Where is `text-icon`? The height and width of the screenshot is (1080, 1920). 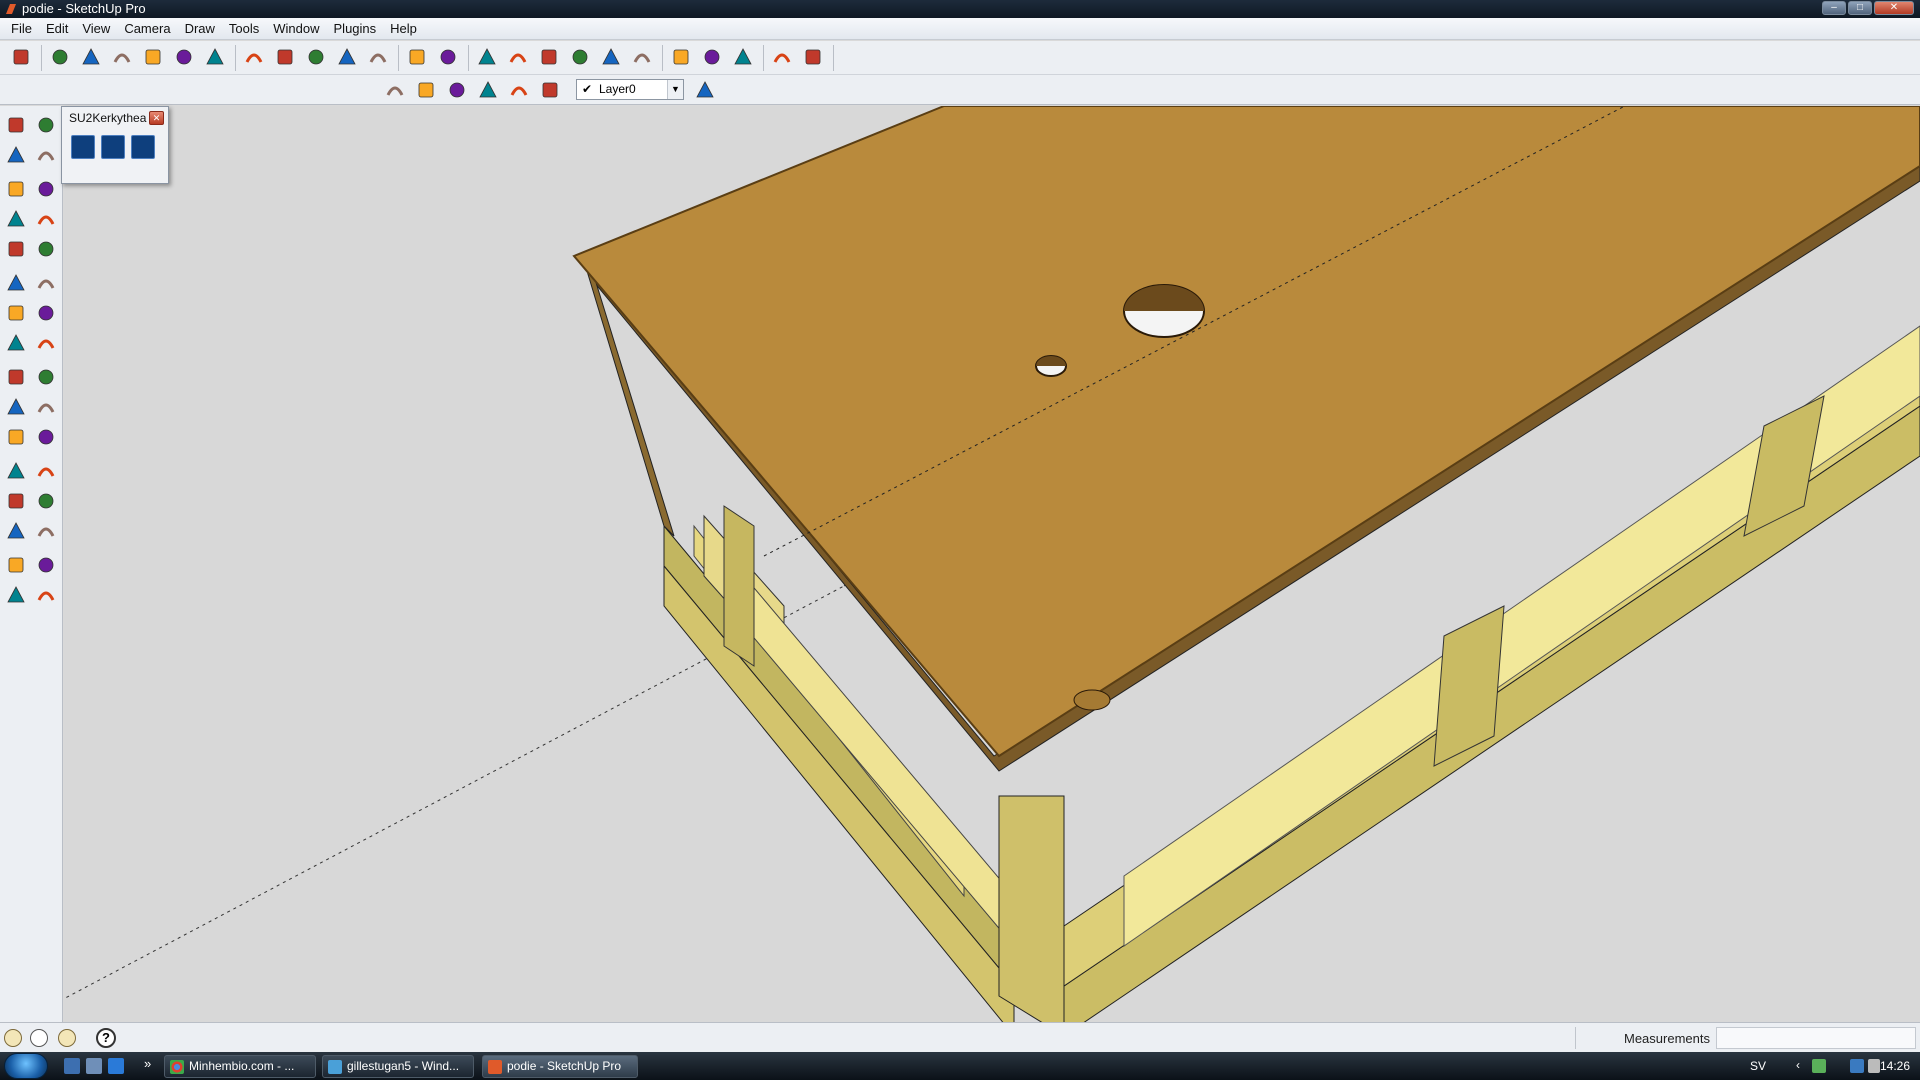
text-icon is located at coordinates (46, 407).